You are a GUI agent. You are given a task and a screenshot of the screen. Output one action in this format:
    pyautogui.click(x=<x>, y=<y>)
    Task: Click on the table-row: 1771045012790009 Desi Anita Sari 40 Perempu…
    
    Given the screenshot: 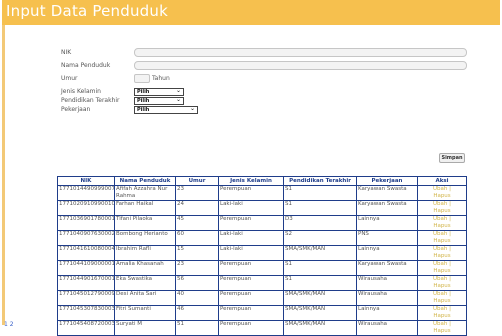 What is the action you would take?
    pyautogui.click(x=262, y=298)
    